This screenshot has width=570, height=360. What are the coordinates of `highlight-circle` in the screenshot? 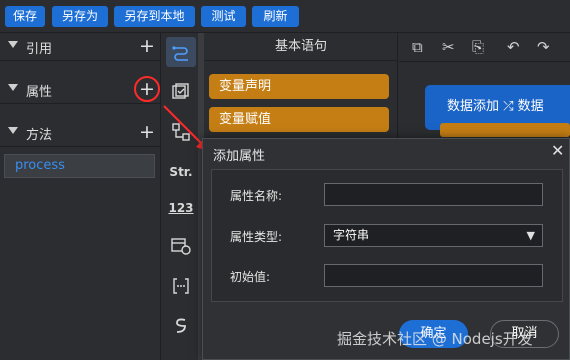 It's located at (147, 89).